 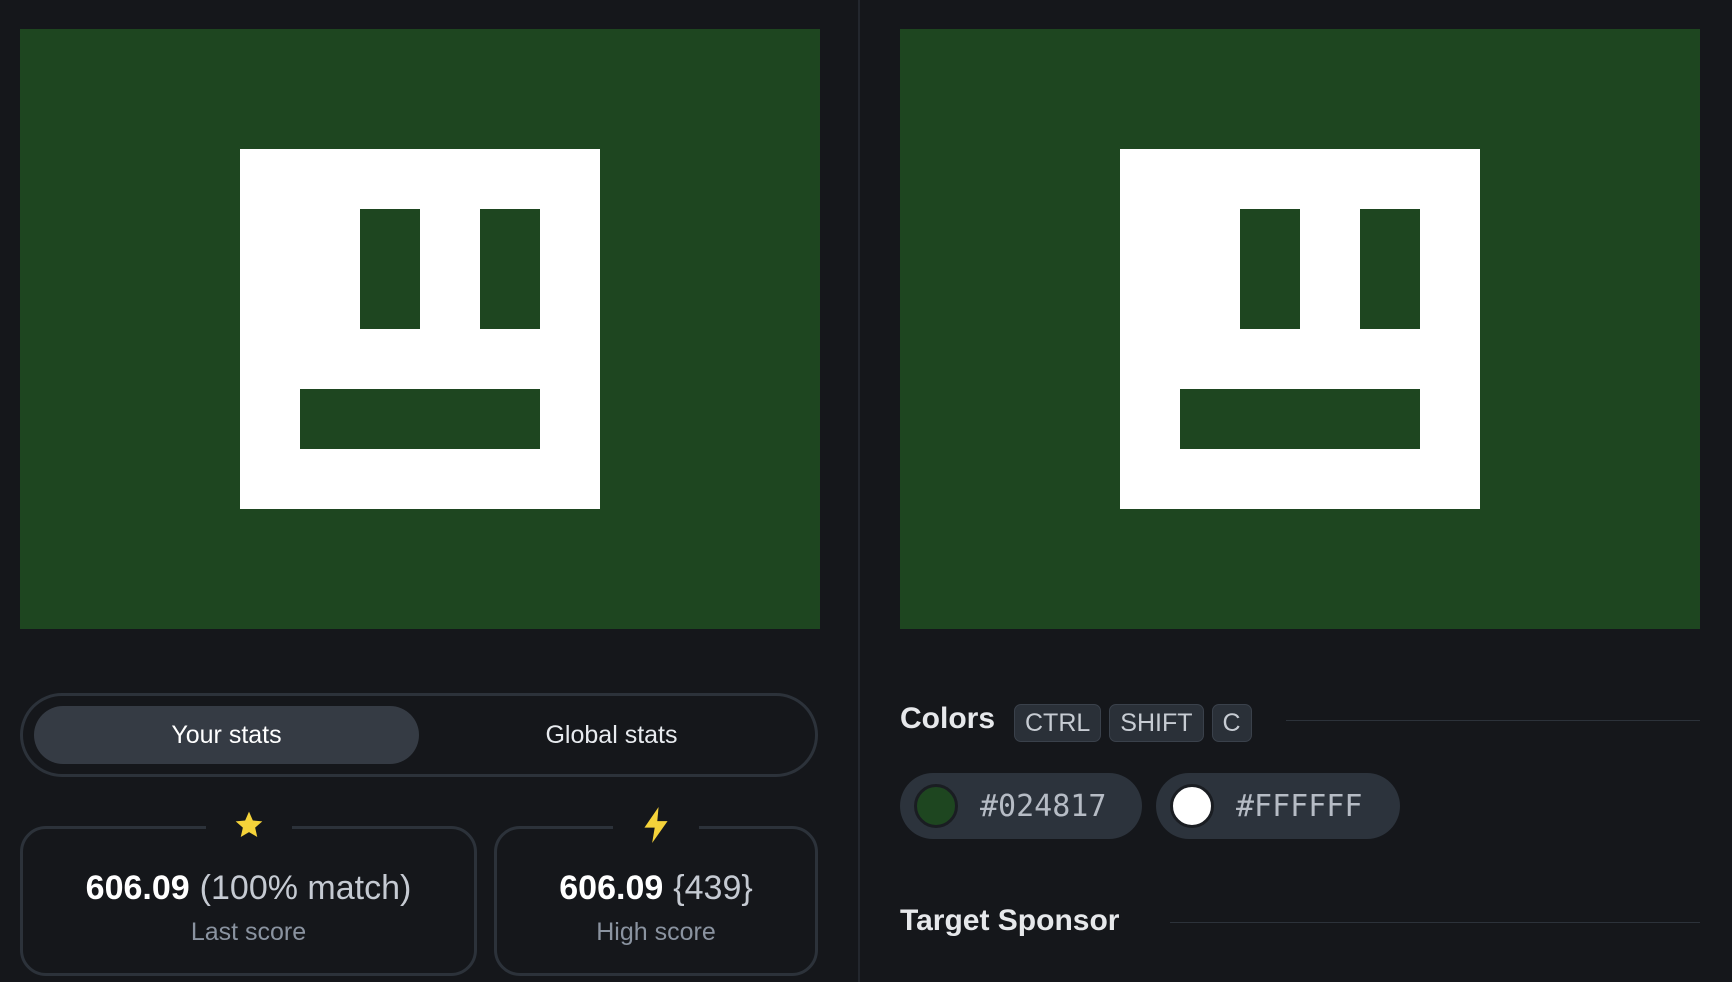 I want to click on copy-colors-shortcut: CTRL SHIFT C, so click(x=1133, y=723).